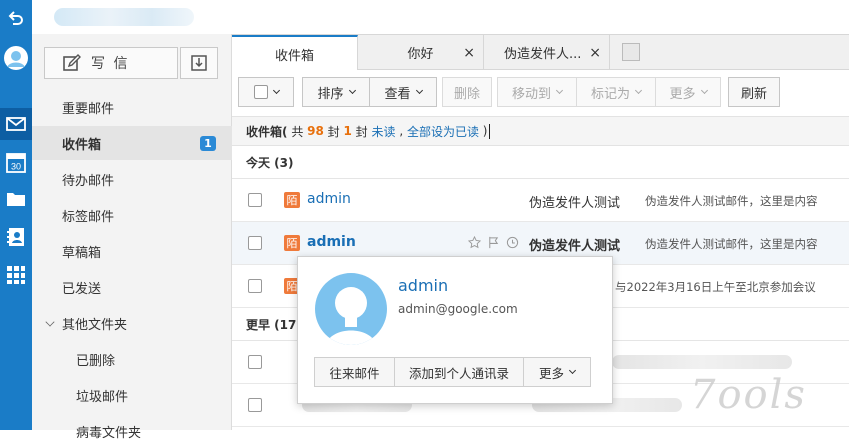  What do you see at coordinates (132, 323) in the screenshot?
I see `folder-other: 其他文件夹` at bounding box center [132, 323].